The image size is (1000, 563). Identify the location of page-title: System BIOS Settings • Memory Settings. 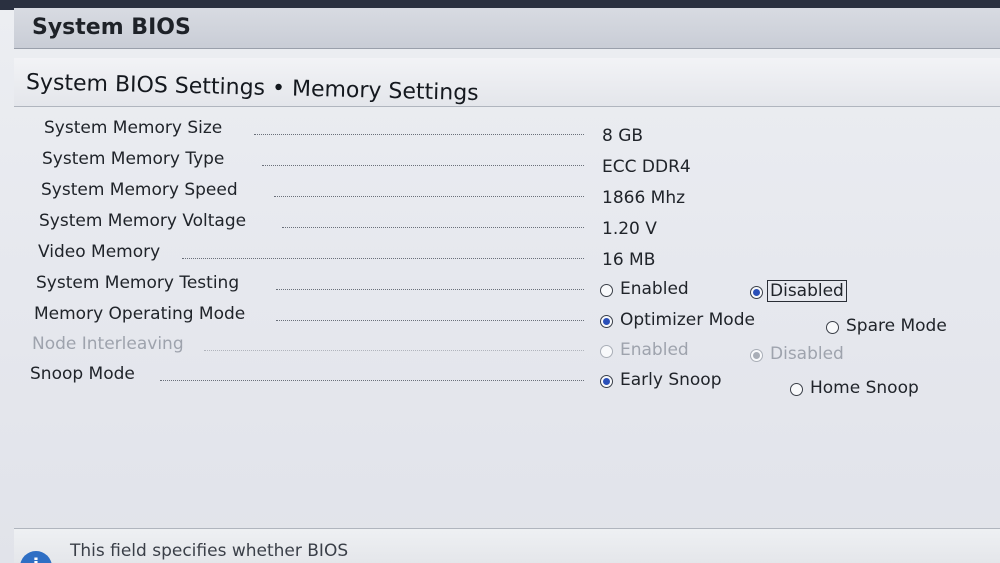
(252, 88).